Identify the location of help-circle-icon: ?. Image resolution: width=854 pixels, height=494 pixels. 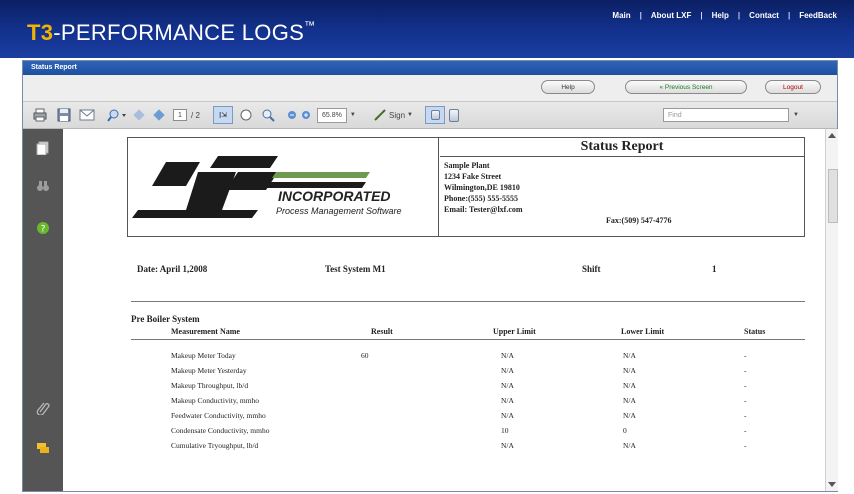
(43, 228).